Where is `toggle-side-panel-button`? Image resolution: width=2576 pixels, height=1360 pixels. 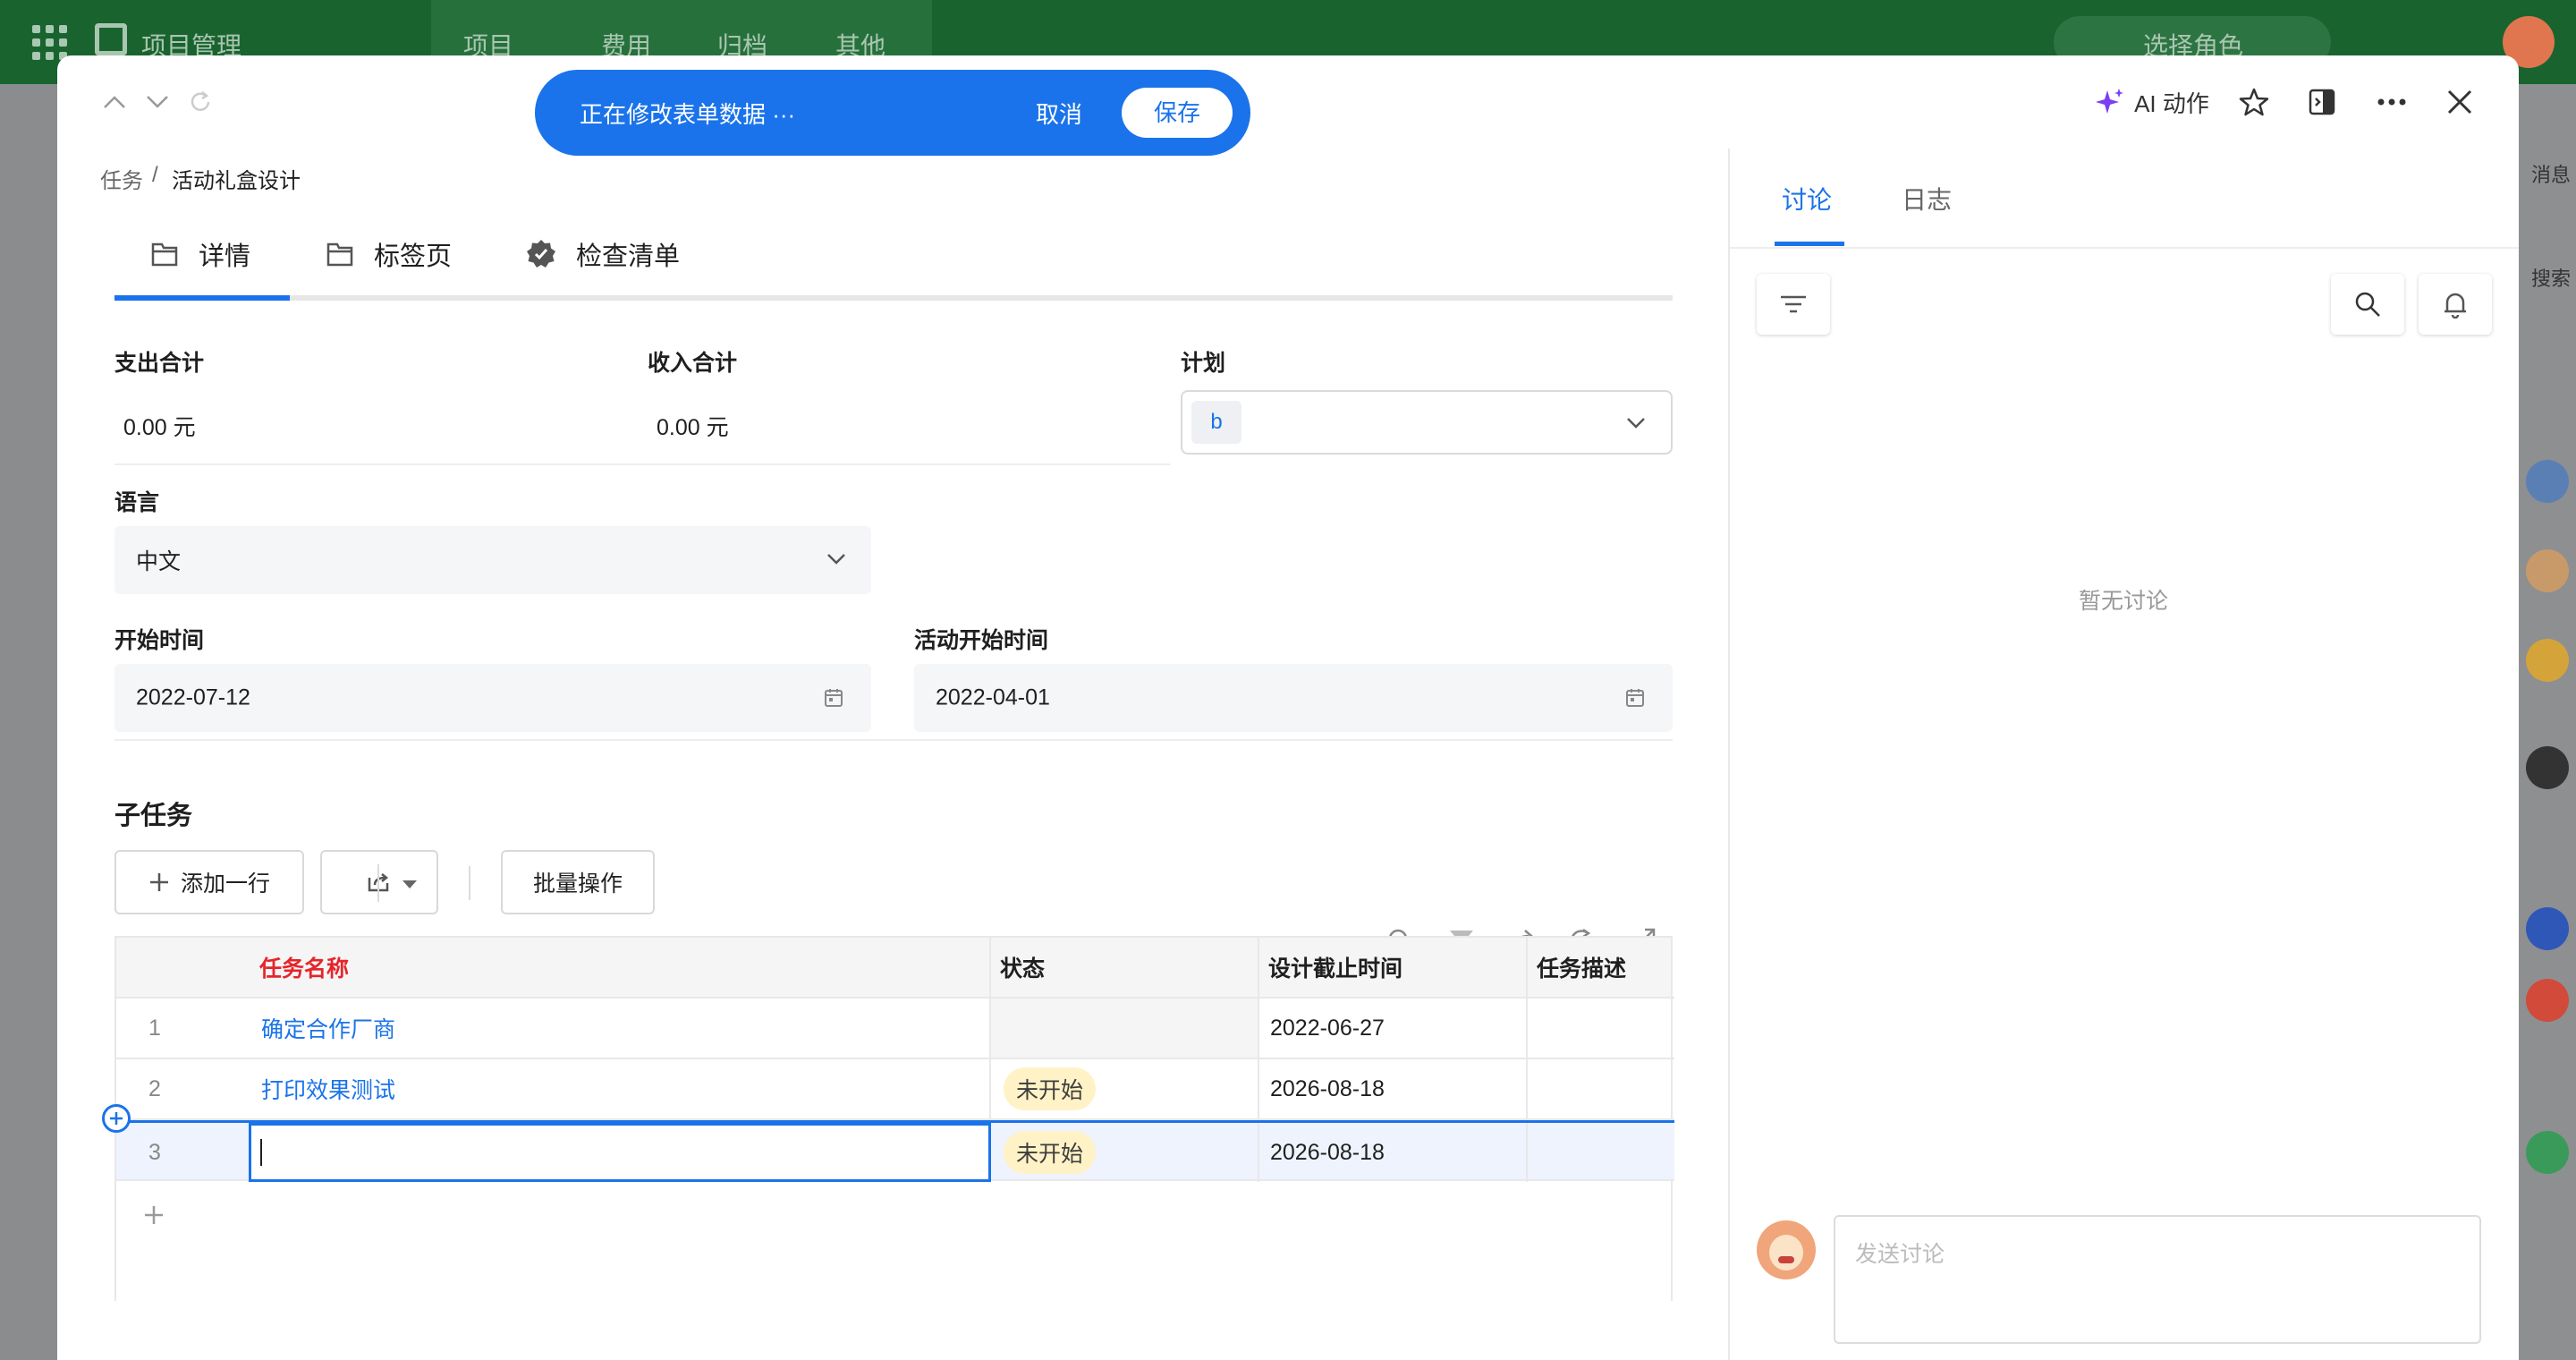 toggle-side-panel-button is located at coordinates (2322, 102).